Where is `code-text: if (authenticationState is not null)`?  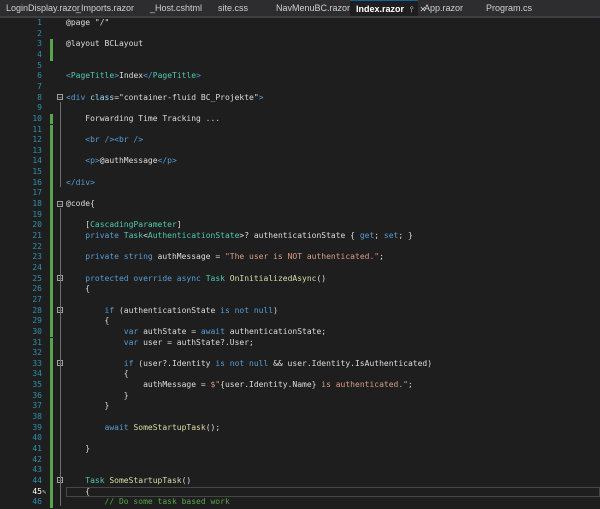
code-text: if (authenticationState is not null) is located at coordinates (172, 310).